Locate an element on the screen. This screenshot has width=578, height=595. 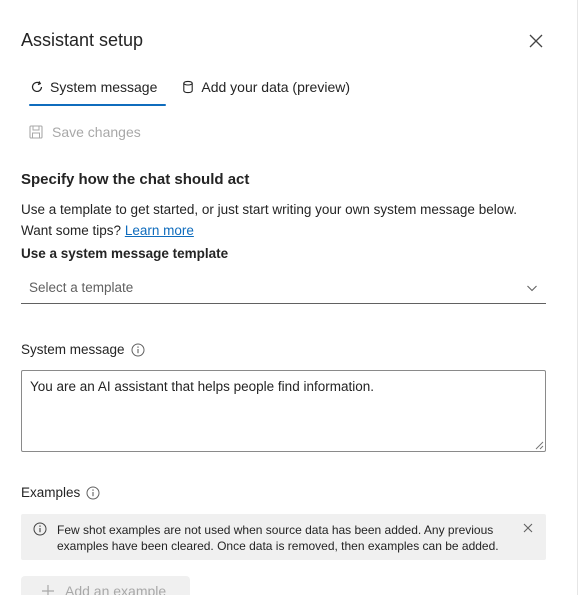
save-icon is located at coordinates (36, 132).